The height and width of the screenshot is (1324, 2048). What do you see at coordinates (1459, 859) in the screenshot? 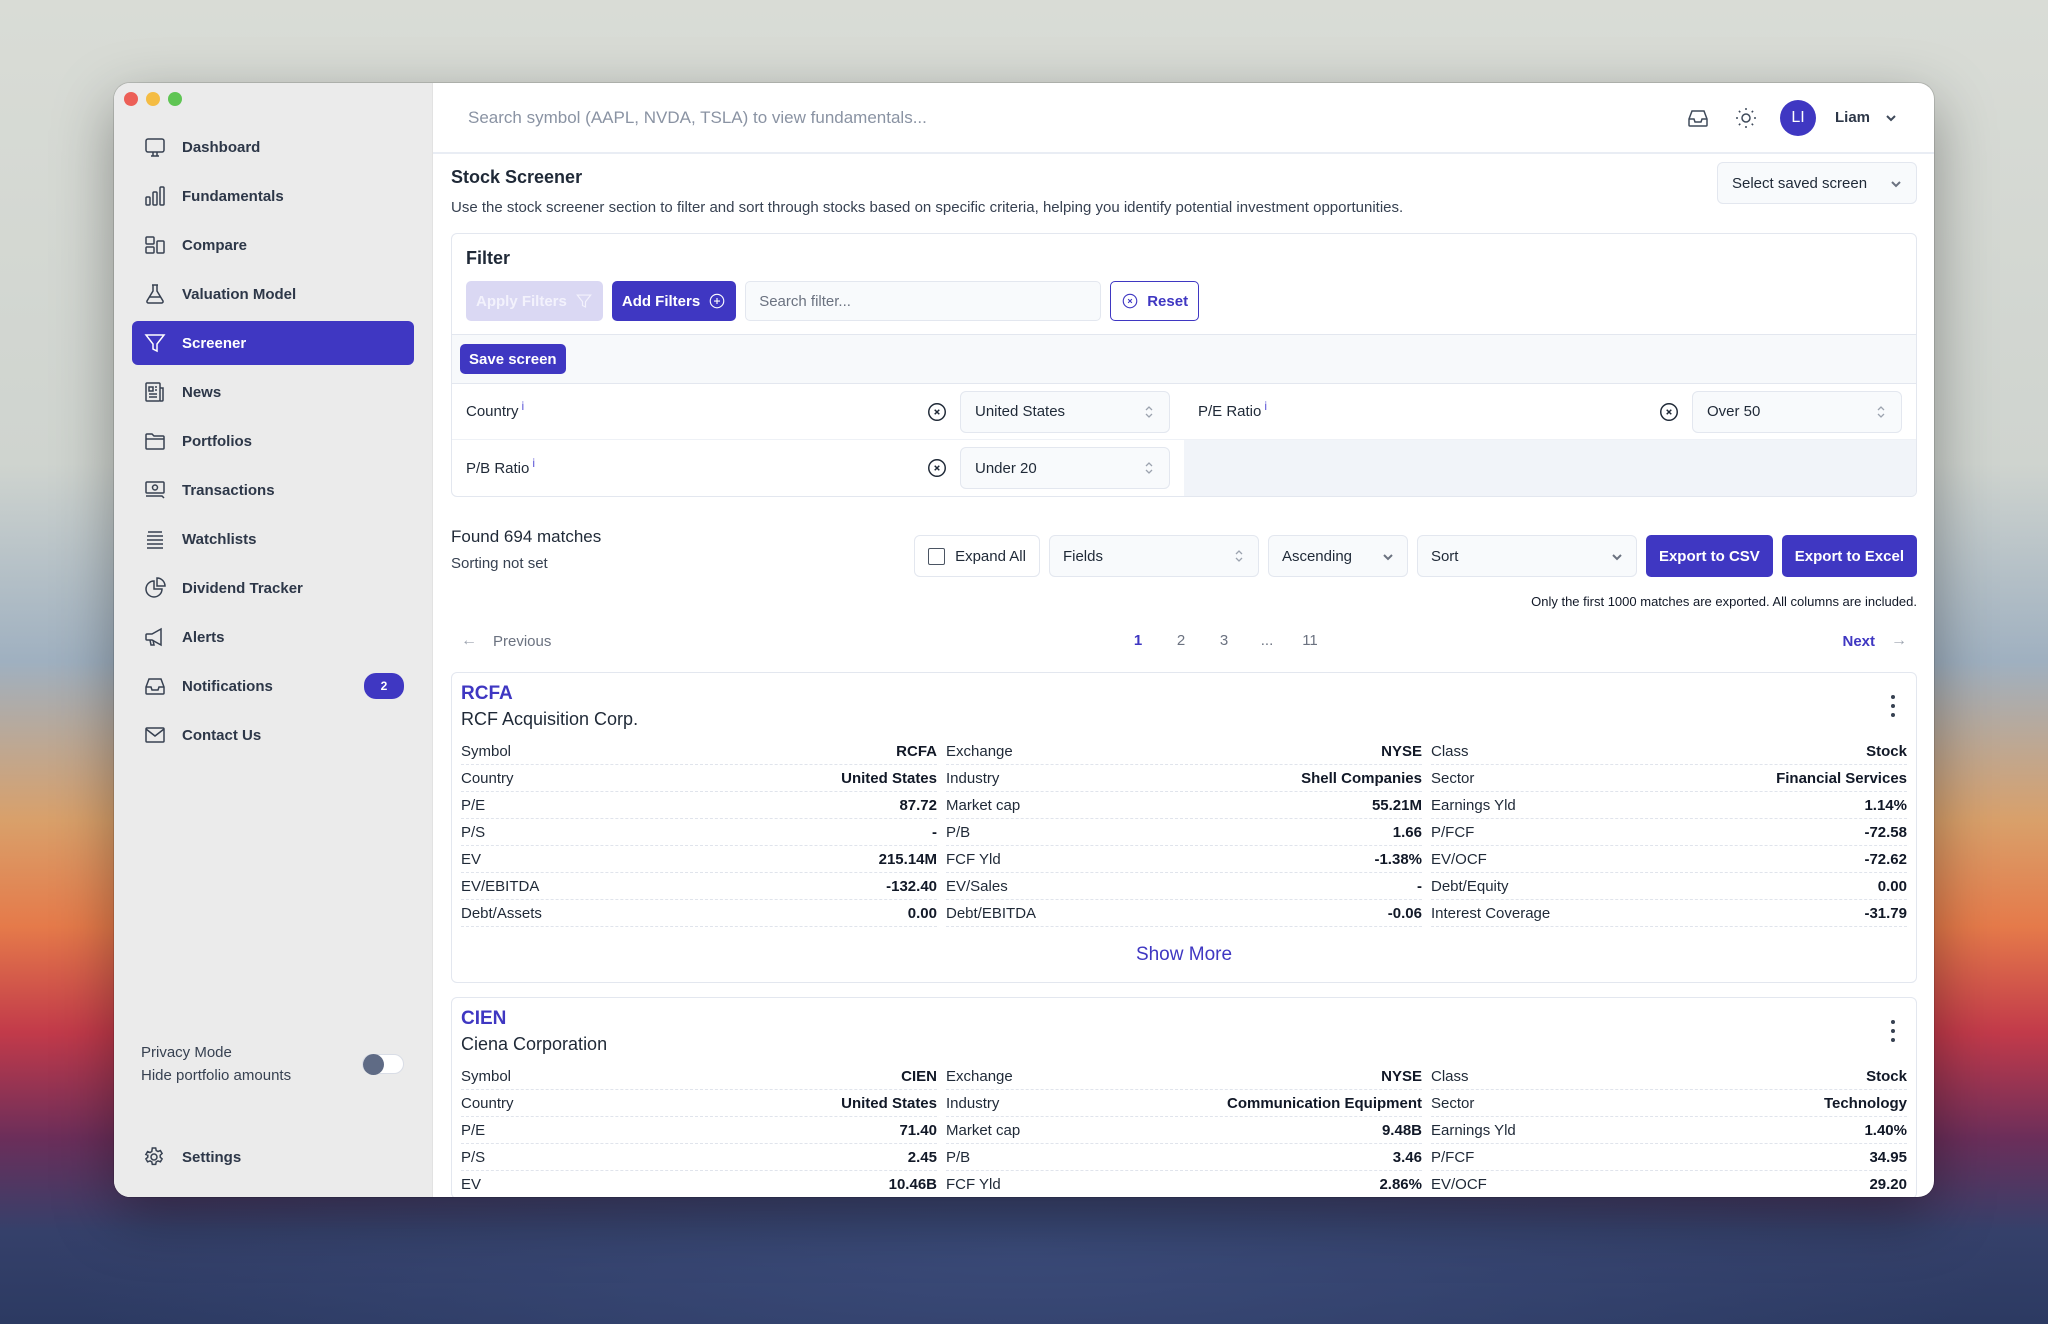
I see `metric-label: EV/OCF` at bounding box center [1459, 859].